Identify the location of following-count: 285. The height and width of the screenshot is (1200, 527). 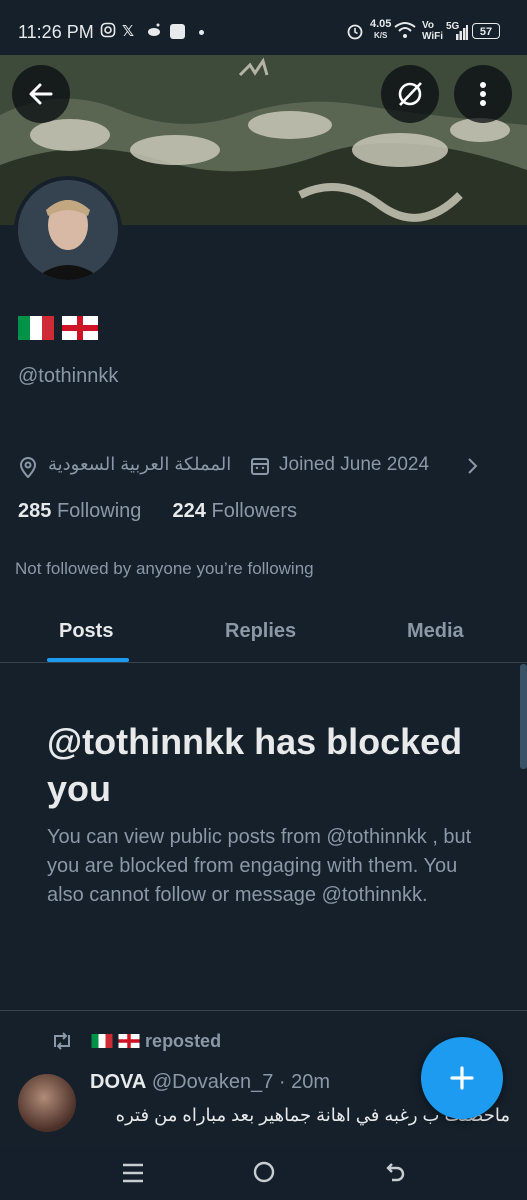
(35, 511).